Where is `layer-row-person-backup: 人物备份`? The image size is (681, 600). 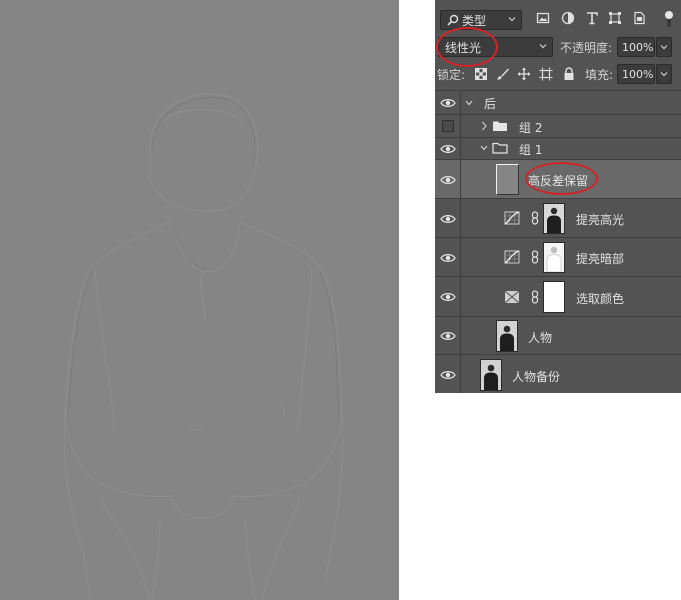 layer-row-person-backup: 人物备份 is located at coordinates (558, 373).